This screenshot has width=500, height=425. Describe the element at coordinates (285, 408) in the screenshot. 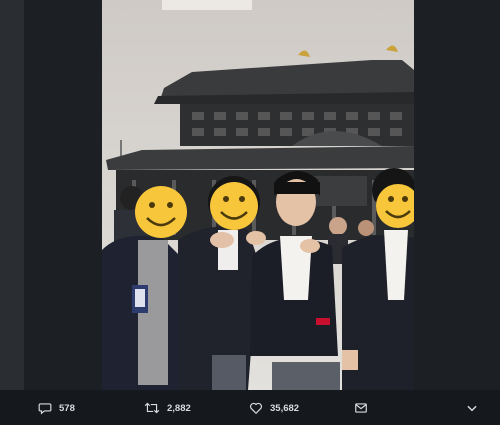

I see `like-count: 35,682` at that location.